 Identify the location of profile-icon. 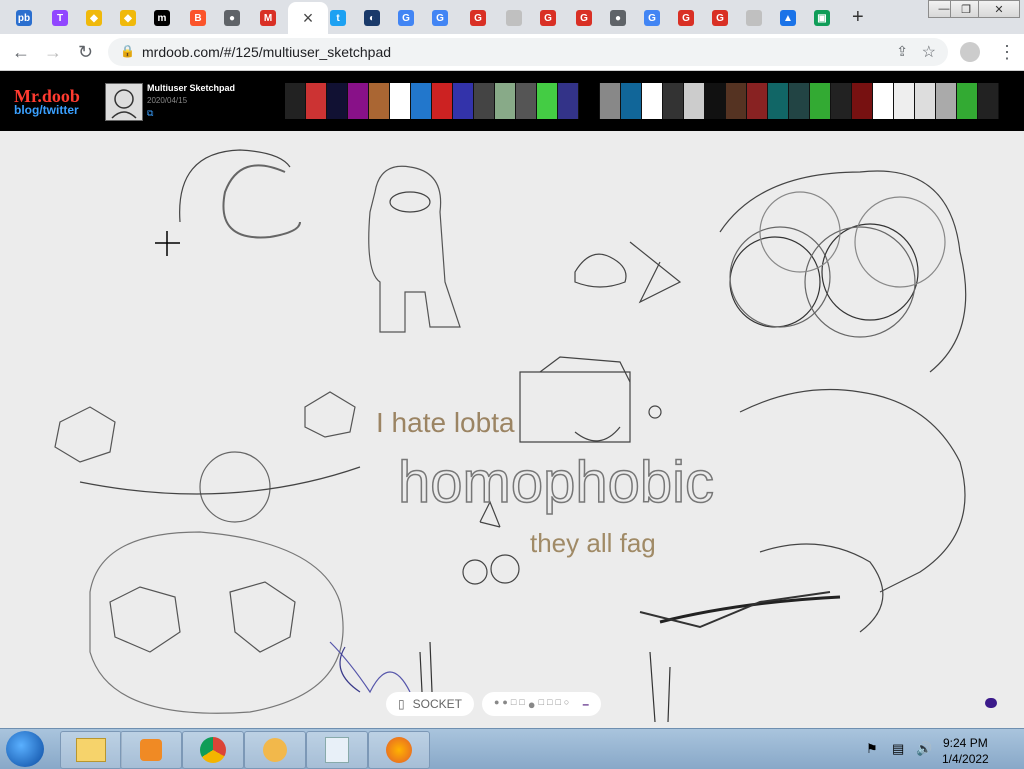
(970, 52).